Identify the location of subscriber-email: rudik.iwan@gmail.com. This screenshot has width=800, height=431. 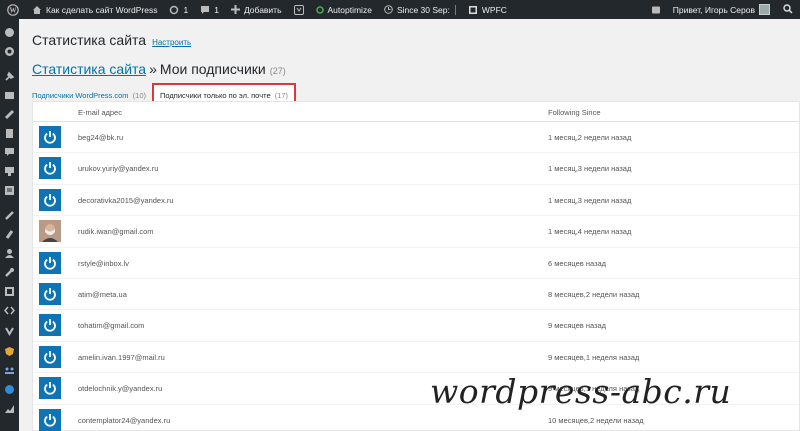
(116, 232).